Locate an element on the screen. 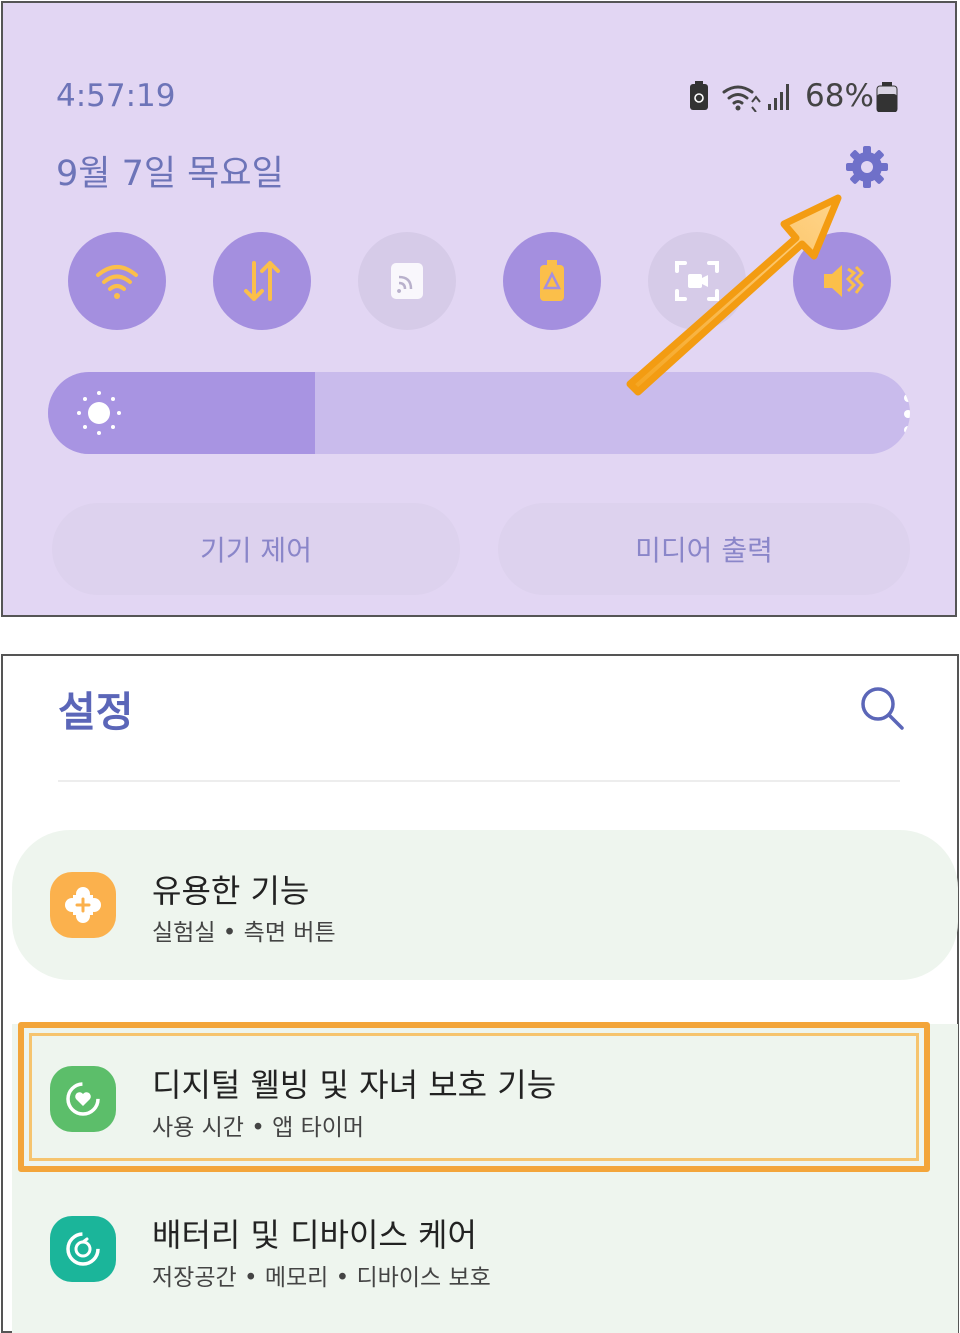 Image resolution: width=960 pixels, height=1333 pixels. battery-icon is located at coordinates (887, 97).